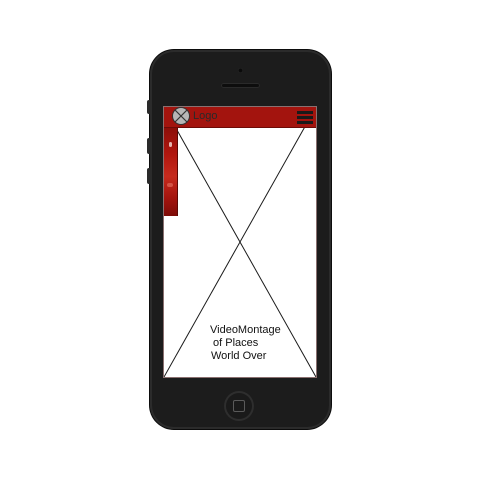 The image size is (478, 479). What do you see at coordinates (148, 107) in the screenshot?
I see `mute-switch` at bounding box center [148, 107].